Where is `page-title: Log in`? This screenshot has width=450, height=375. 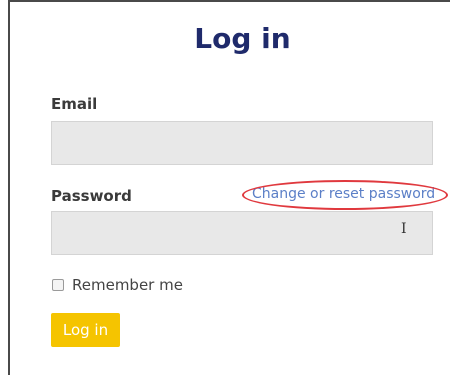
page-title: Log in is located at coordinates (242, 38).